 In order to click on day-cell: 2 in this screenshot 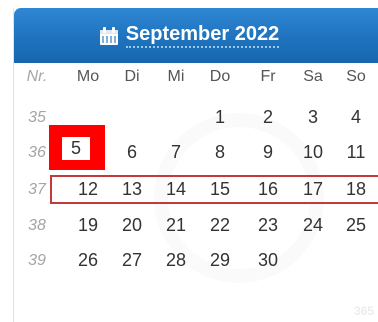, I will do `click(268, 117)`.